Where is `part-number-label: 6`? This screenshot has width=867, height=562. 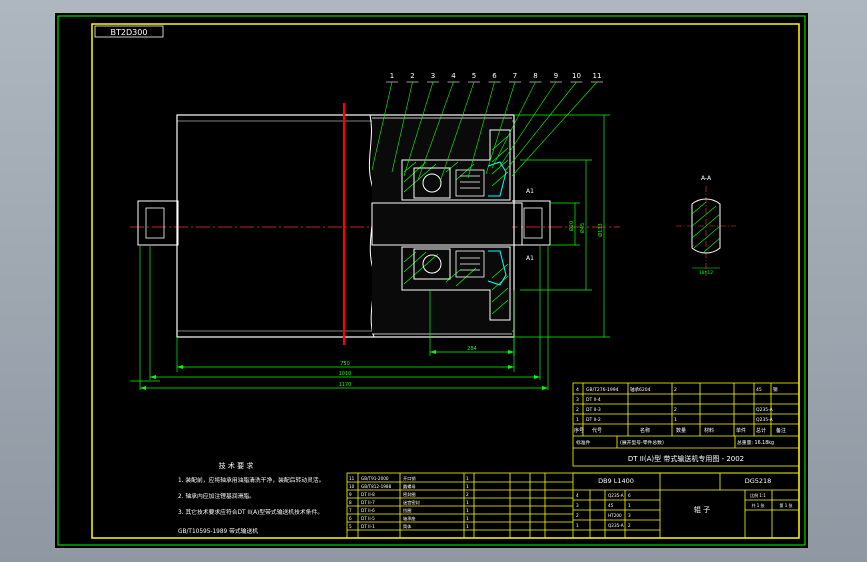
part-number-label: 6 is located at coordinates (494, 76).